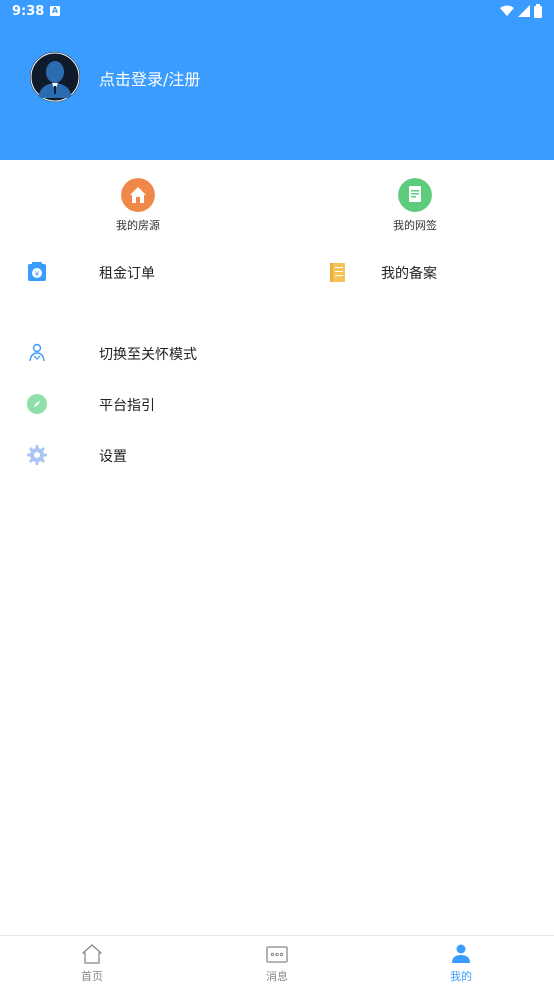 This screenshot has height=986, width=554. I want to click on signal-icon, so click(524, 11).